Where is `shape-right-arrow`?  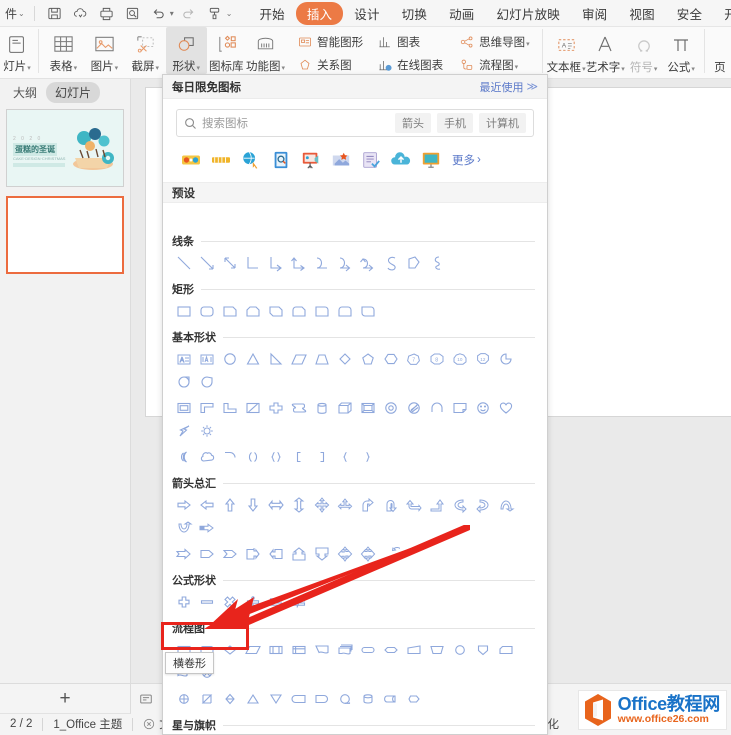
shape-right-arrow is located at coordinates (183, 504).